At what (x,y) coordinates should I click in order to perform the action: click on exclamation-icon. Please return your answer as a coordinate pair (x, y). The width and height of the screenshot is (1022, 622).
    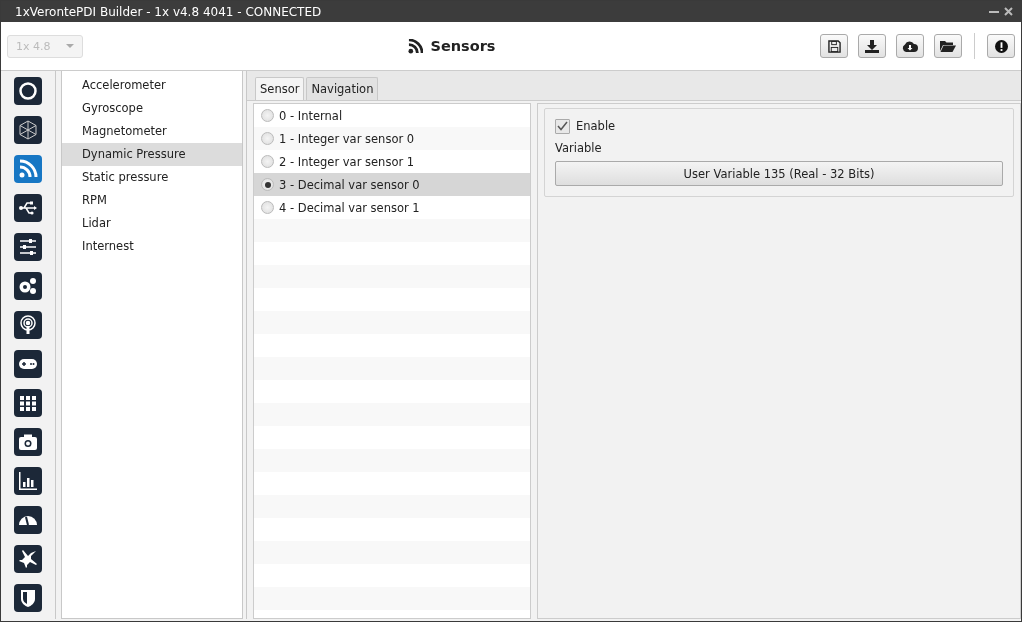
    Looking at the image, I should click on (1001, 46).